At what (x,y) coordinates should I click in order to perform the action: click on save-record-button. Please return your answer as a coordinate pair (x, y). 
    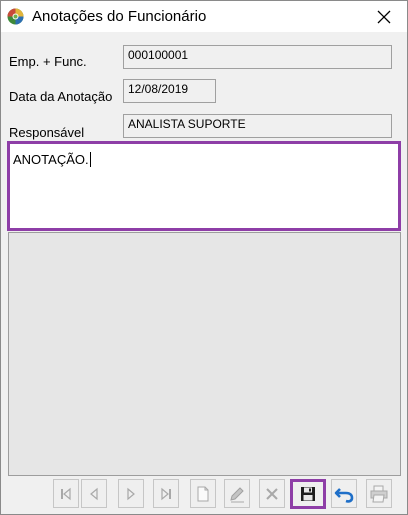
    Looking at the image, I should click on (308, 494).